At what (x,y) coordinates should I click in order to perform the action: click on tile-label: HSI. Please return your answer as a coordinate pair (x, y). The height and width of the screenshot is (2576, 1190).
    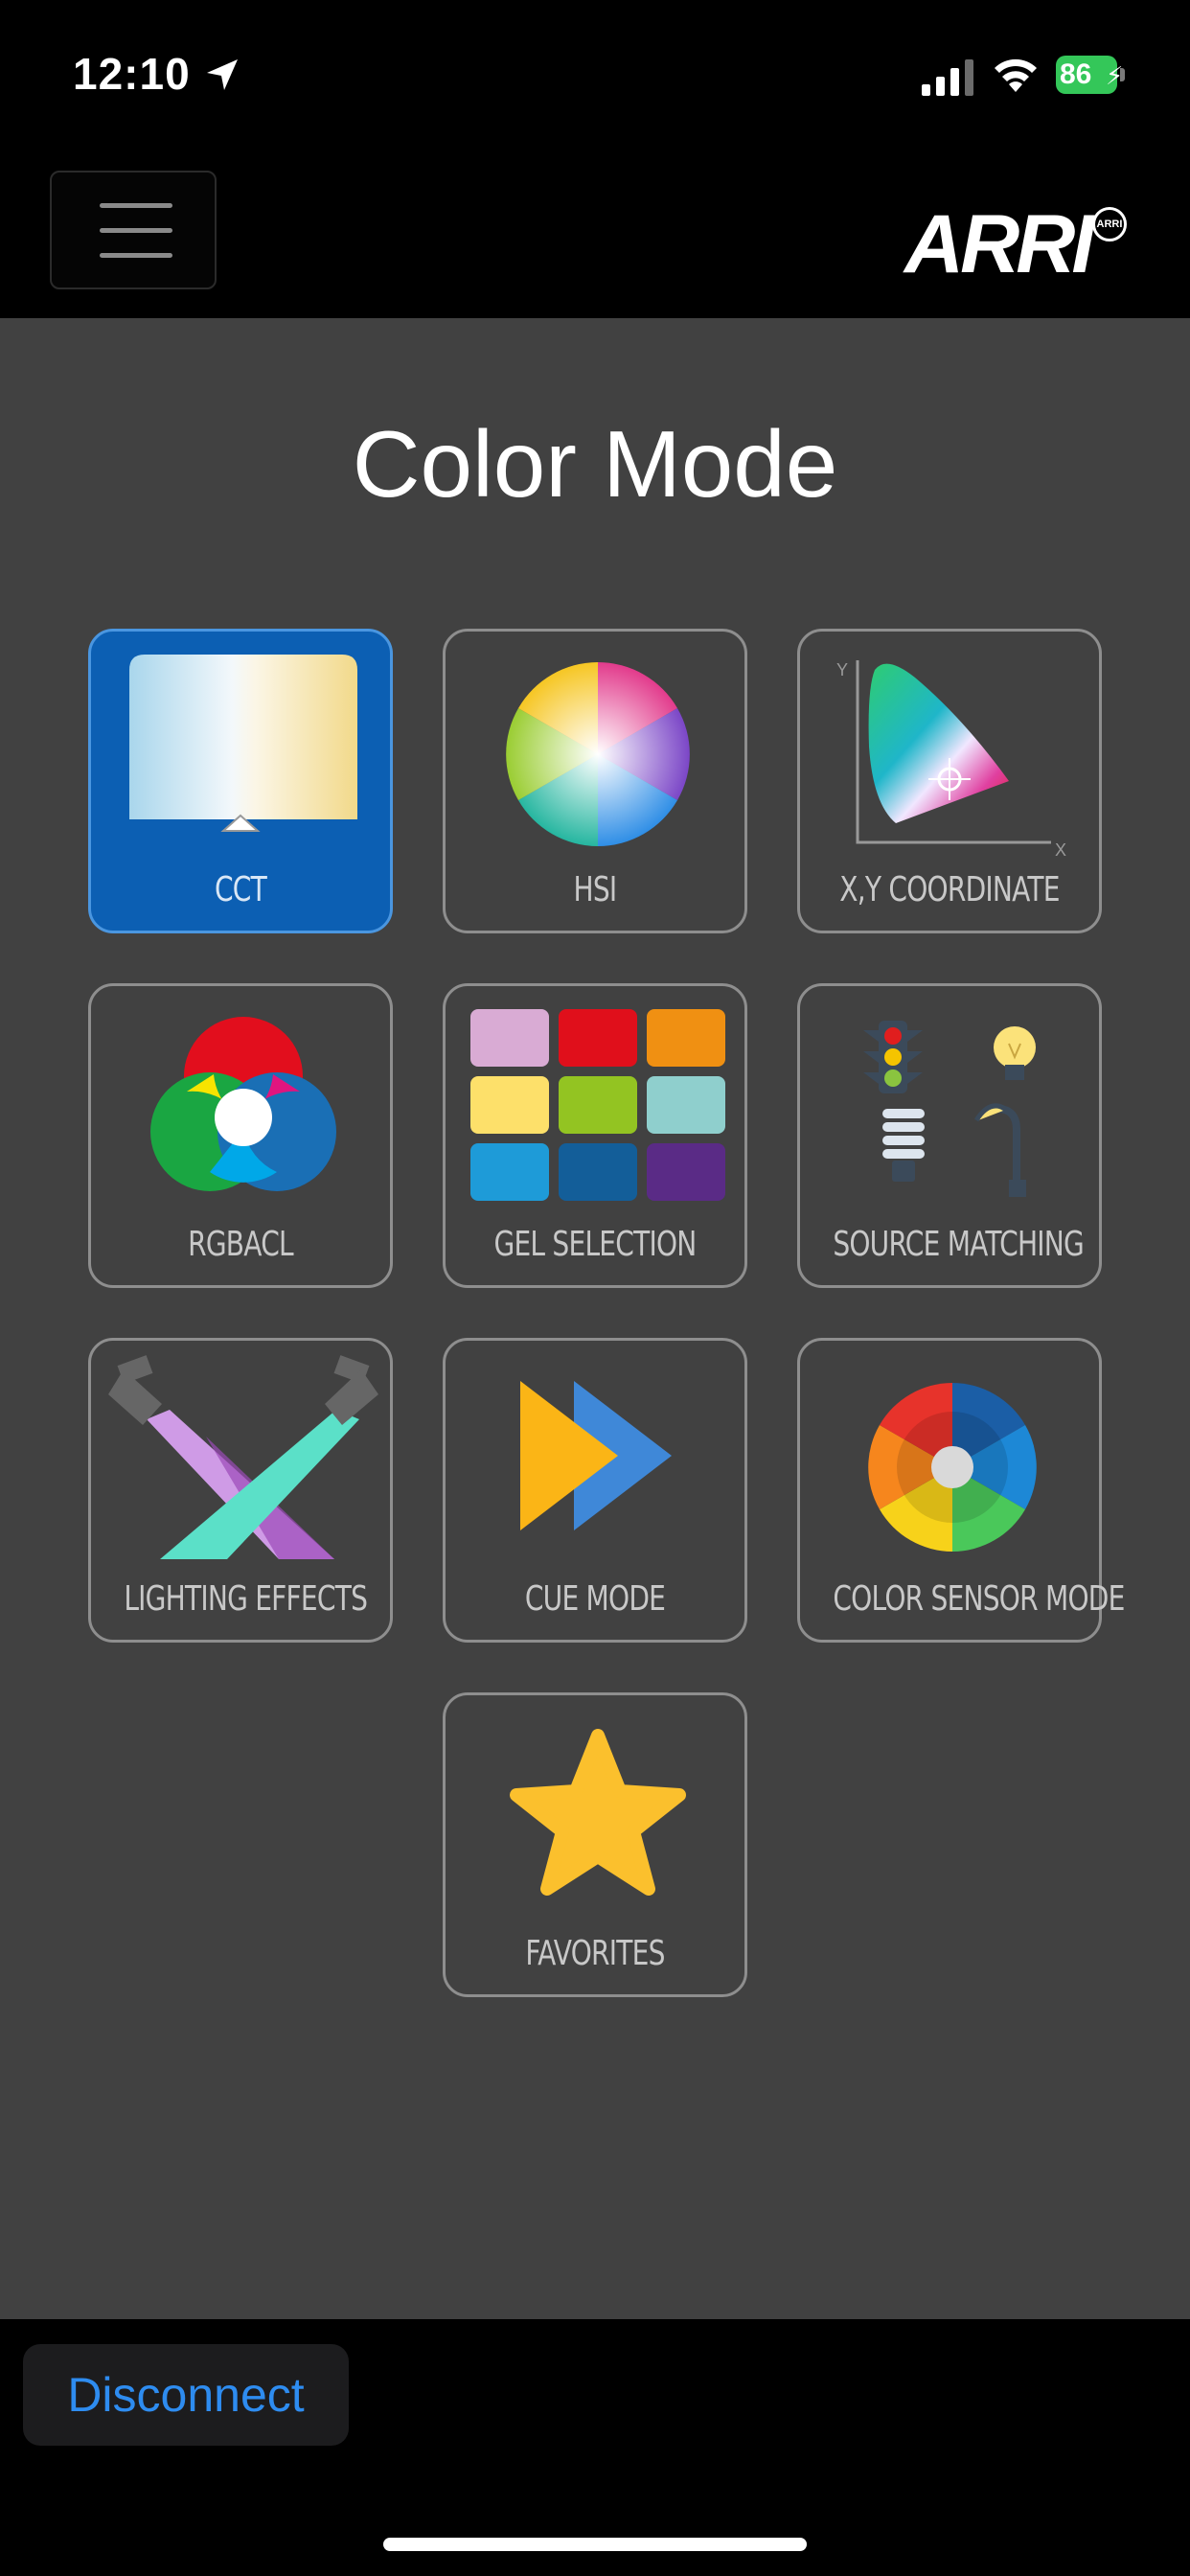
    Looking at the image, I should click on (595, 889).